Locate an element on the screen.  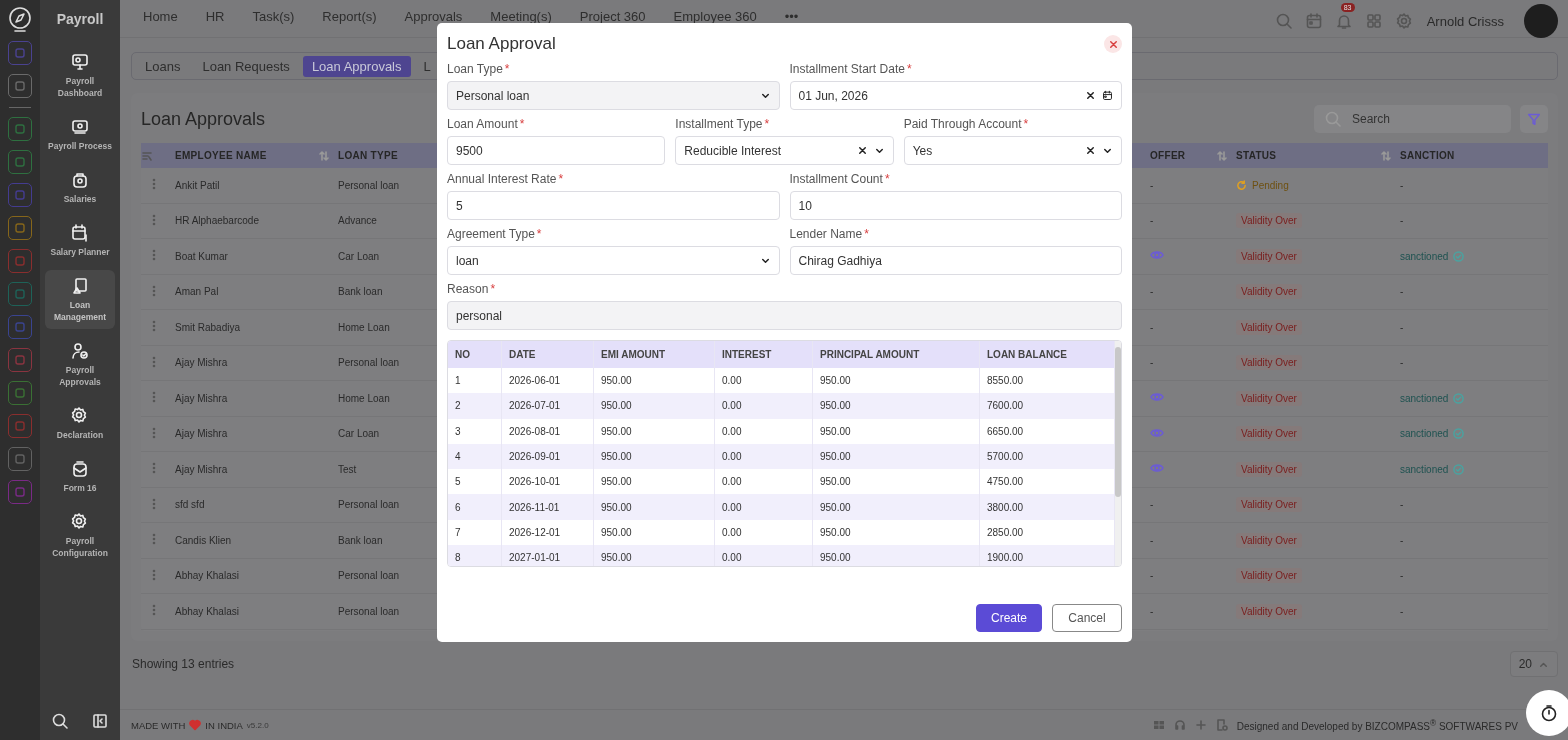
columns-icon is located at coordinates (147, 155).